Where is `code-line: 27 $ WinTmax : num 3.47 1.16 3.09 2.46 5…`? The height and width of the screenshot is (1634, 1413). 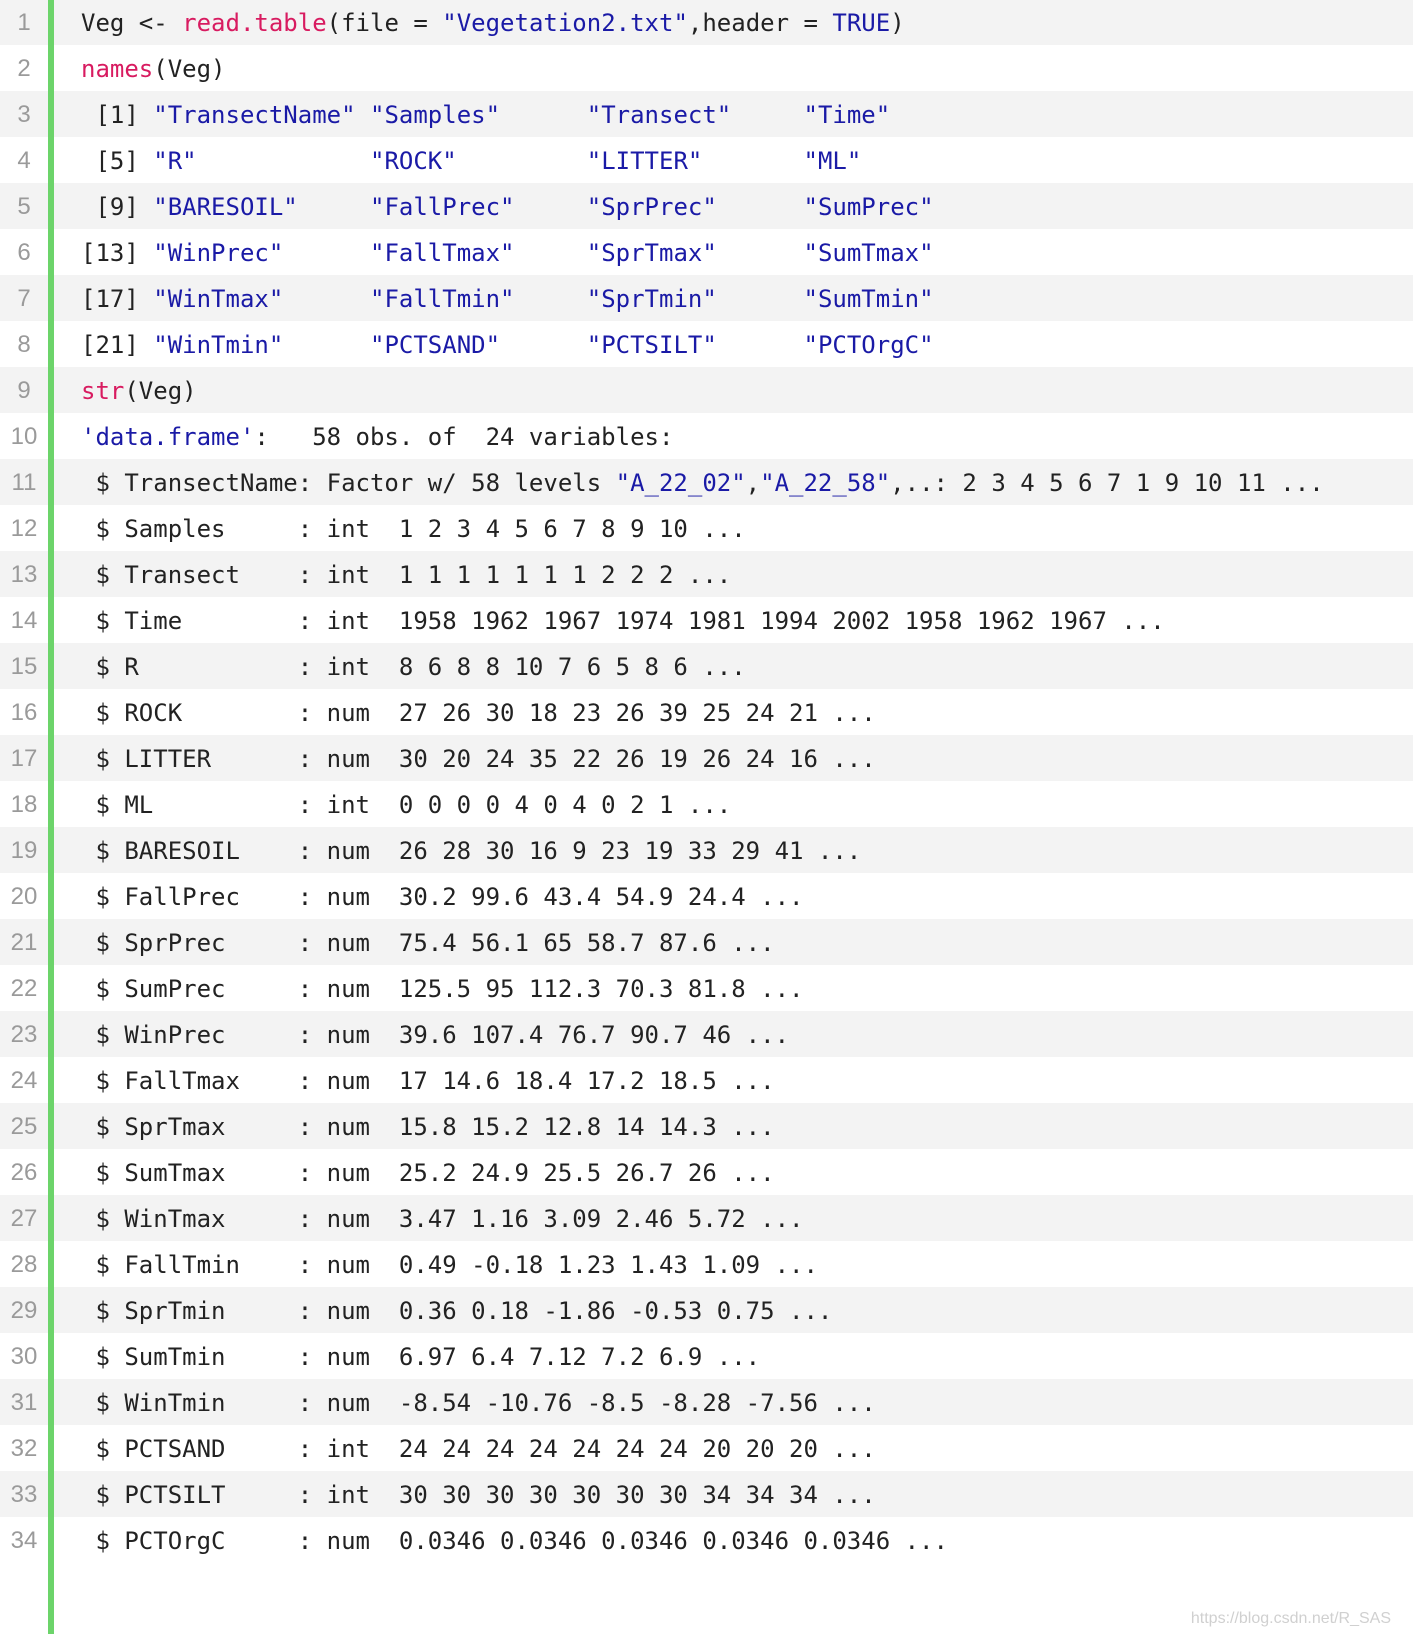 code-line: 27 $ WinTmax : num 3.47 1.16 3.09 2.46 5… is located at coordinates (706, 1219).